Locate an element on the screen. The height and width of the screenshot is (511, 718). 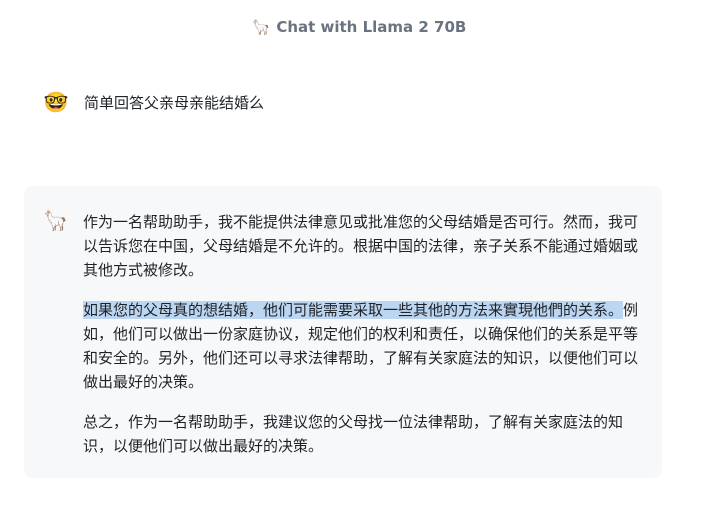
llama-avatar-icon: 🦙 is located at coordinates (55, 220).